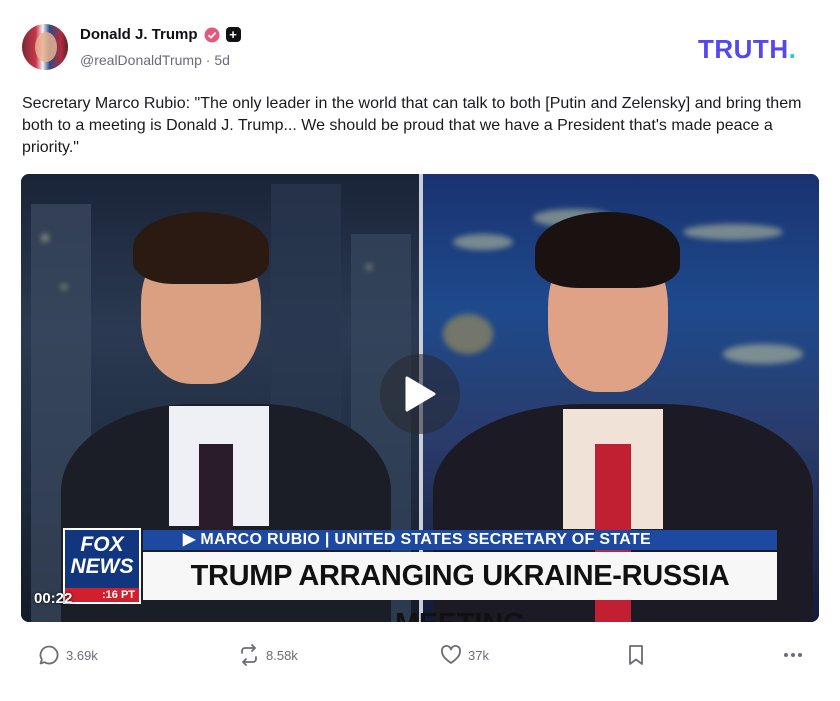 This screenshot has height=701, width=840. I want to click on fox-news-logo: FOX NEWS :16 PT, so click(102, 566).